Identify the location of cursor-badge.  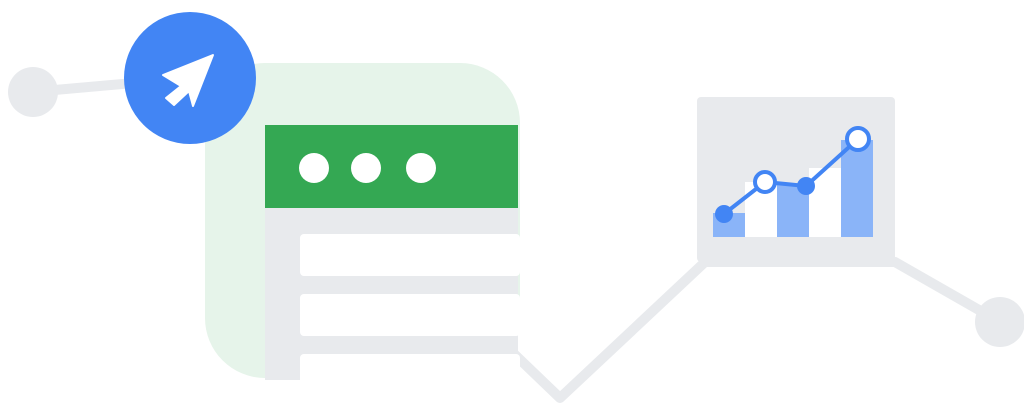
(190, 78).